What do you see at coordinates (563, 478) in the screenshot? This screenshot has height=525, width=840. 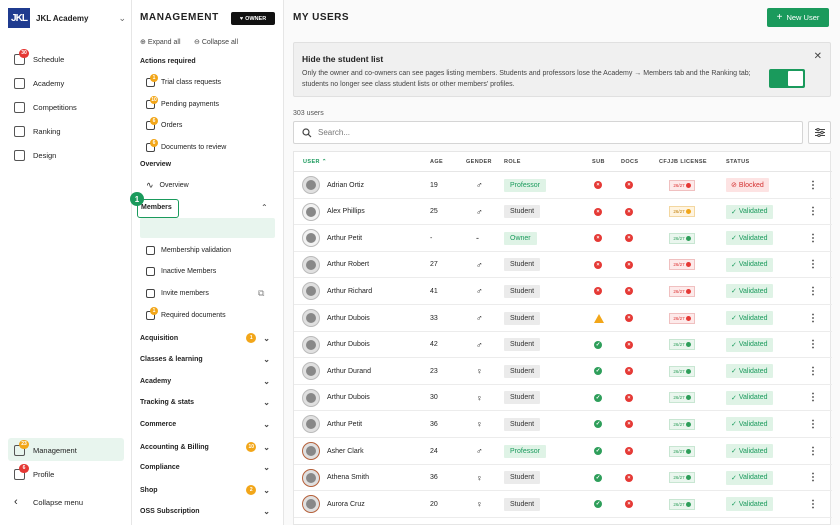 I see `table-row: Athena Smith 36 ♀ Student ✓ × 26/27 ✓ Validated ⋮` at bounding box center [563, 478].